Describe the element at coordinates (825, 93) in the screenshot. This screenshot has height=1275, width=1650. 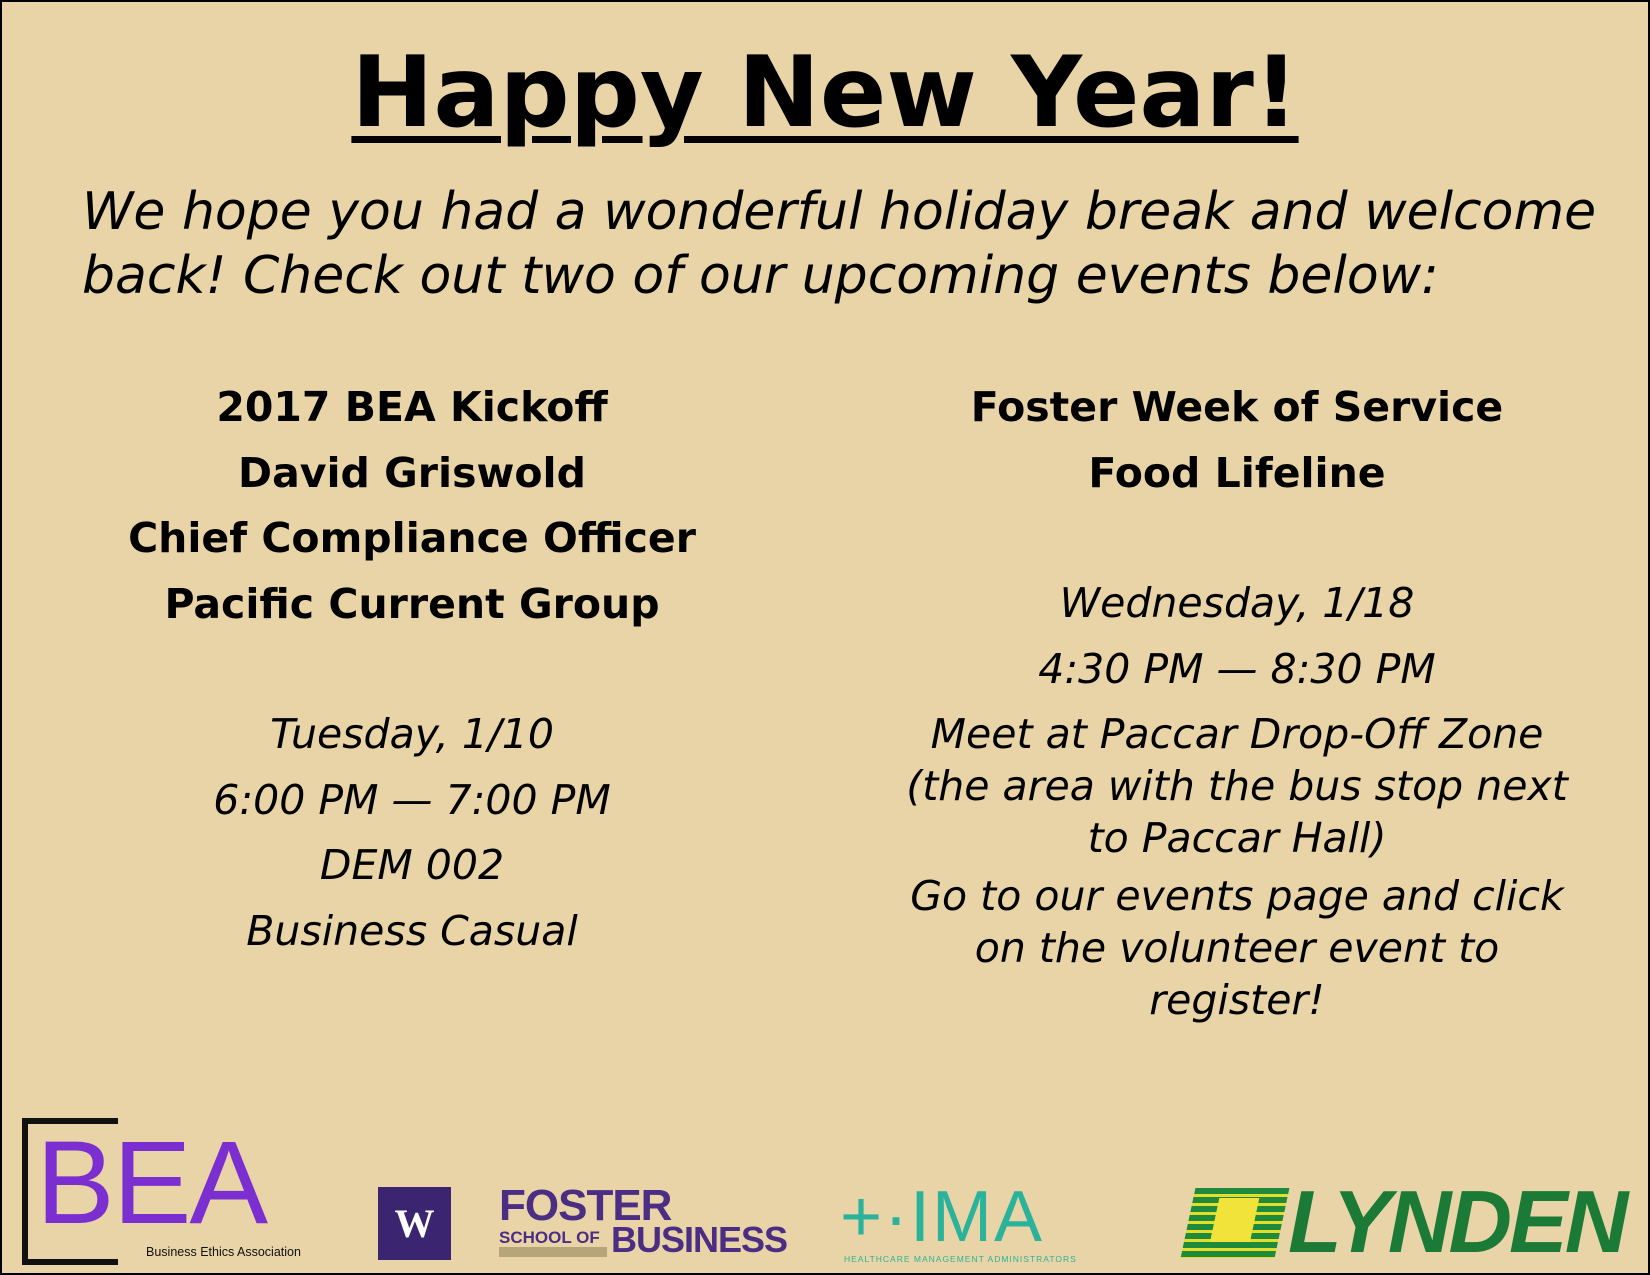
I see `page-title: Happy New Year!` at that location.